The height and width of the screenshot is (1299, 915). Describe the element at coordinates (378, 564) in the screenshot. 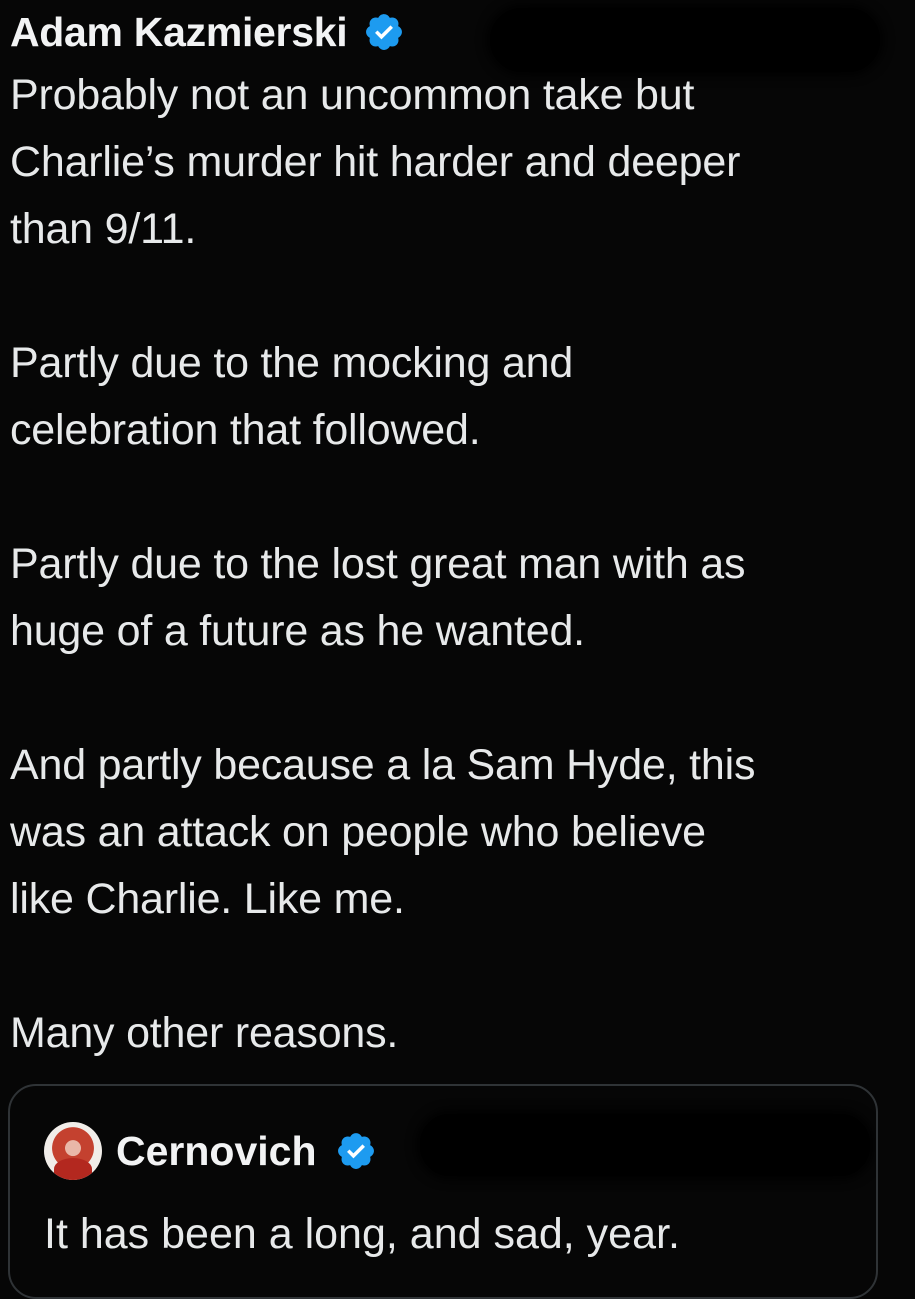

I see `tweet-line: Partly due to the lost great man with as` at that location.